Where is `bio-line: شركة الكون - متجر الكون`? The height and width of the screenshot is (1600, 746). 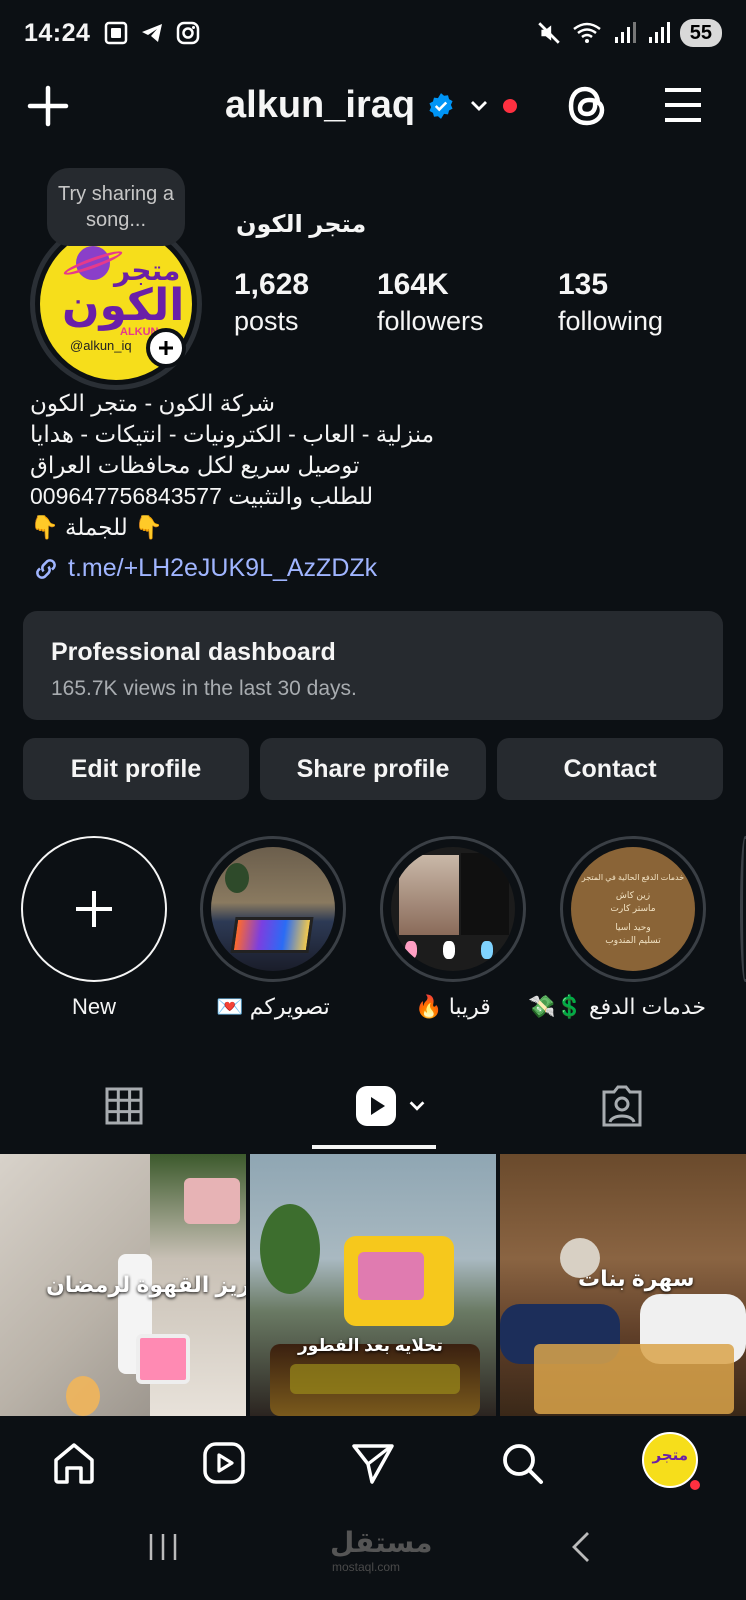
bio-line: شركة الكون - متجر الكون is located at coordinates (153, 403).